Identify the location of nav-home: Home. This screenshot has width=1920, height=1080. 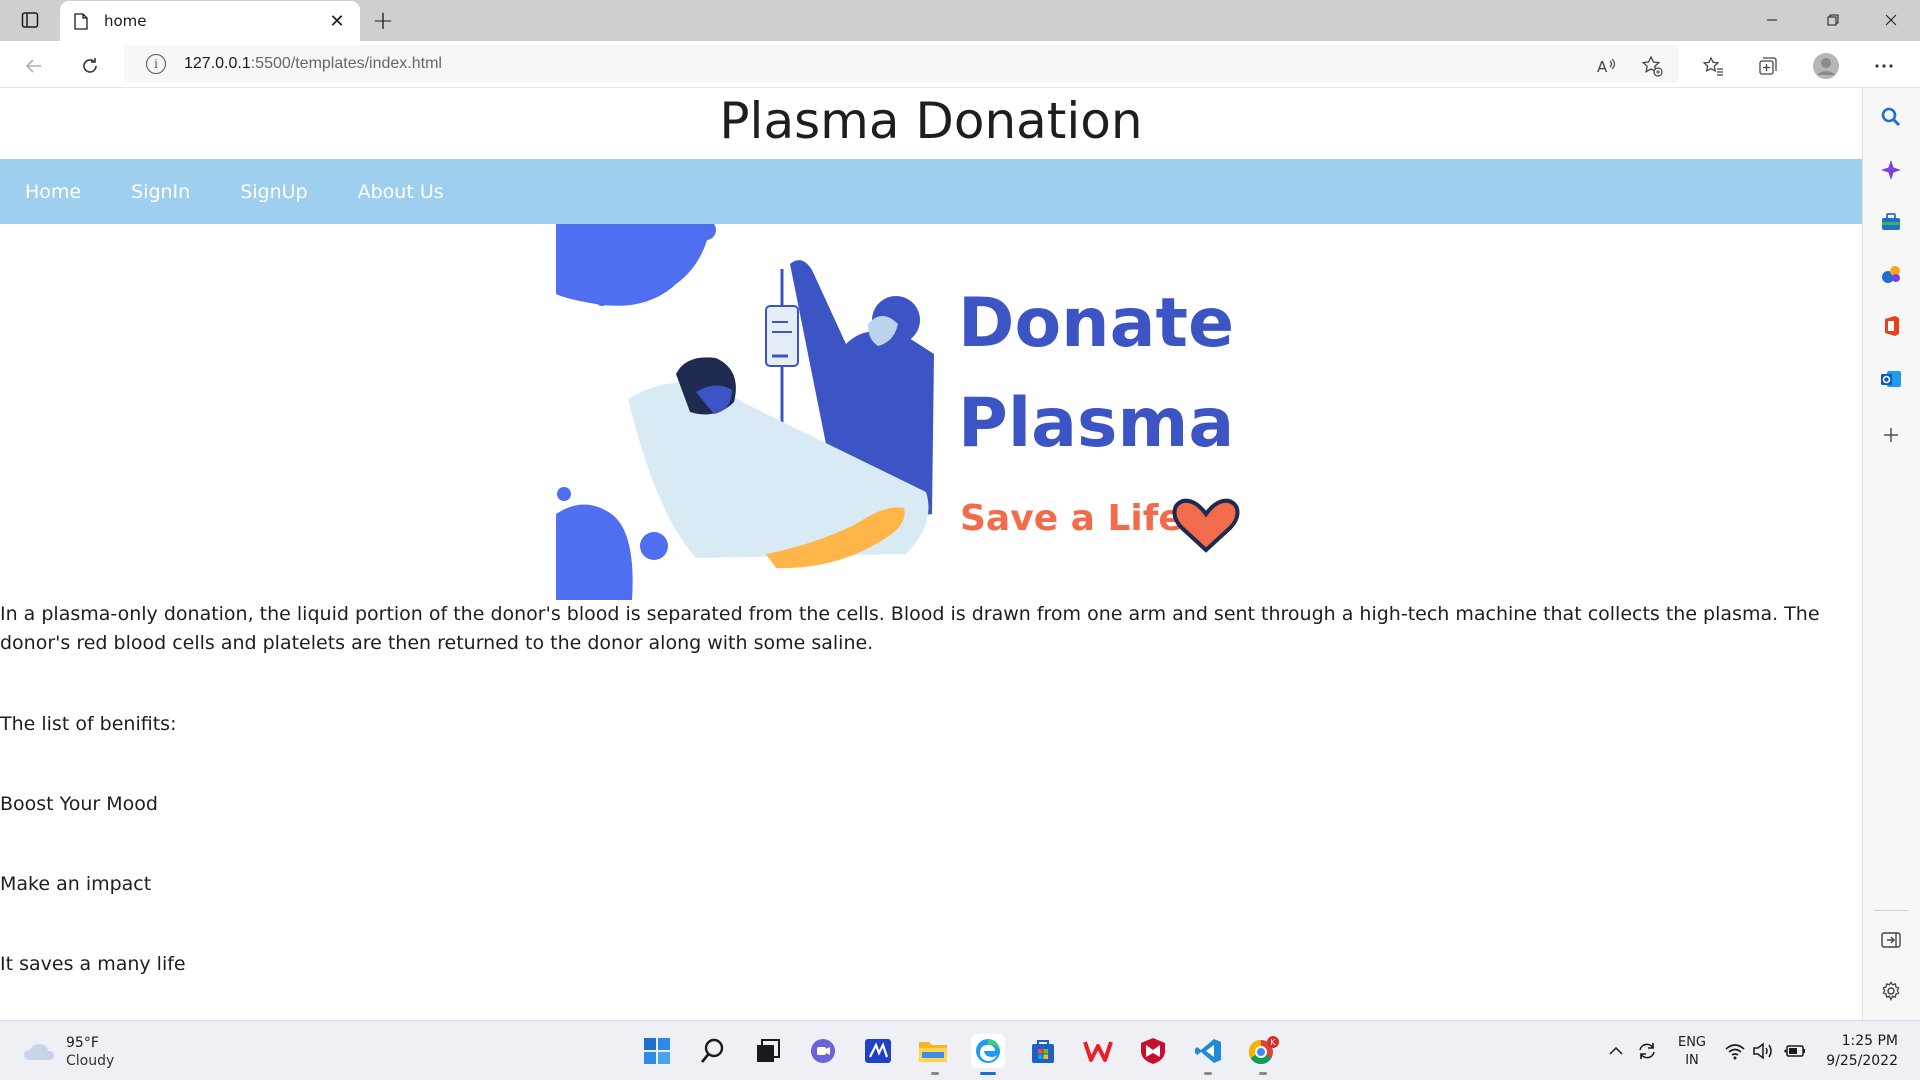
(53, 192).